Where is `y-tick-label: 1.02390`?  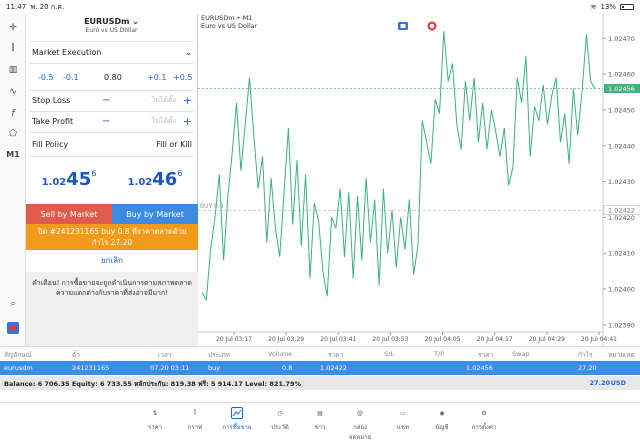
y-tick-label: 1.02390 is located at coordinates (621, 325).